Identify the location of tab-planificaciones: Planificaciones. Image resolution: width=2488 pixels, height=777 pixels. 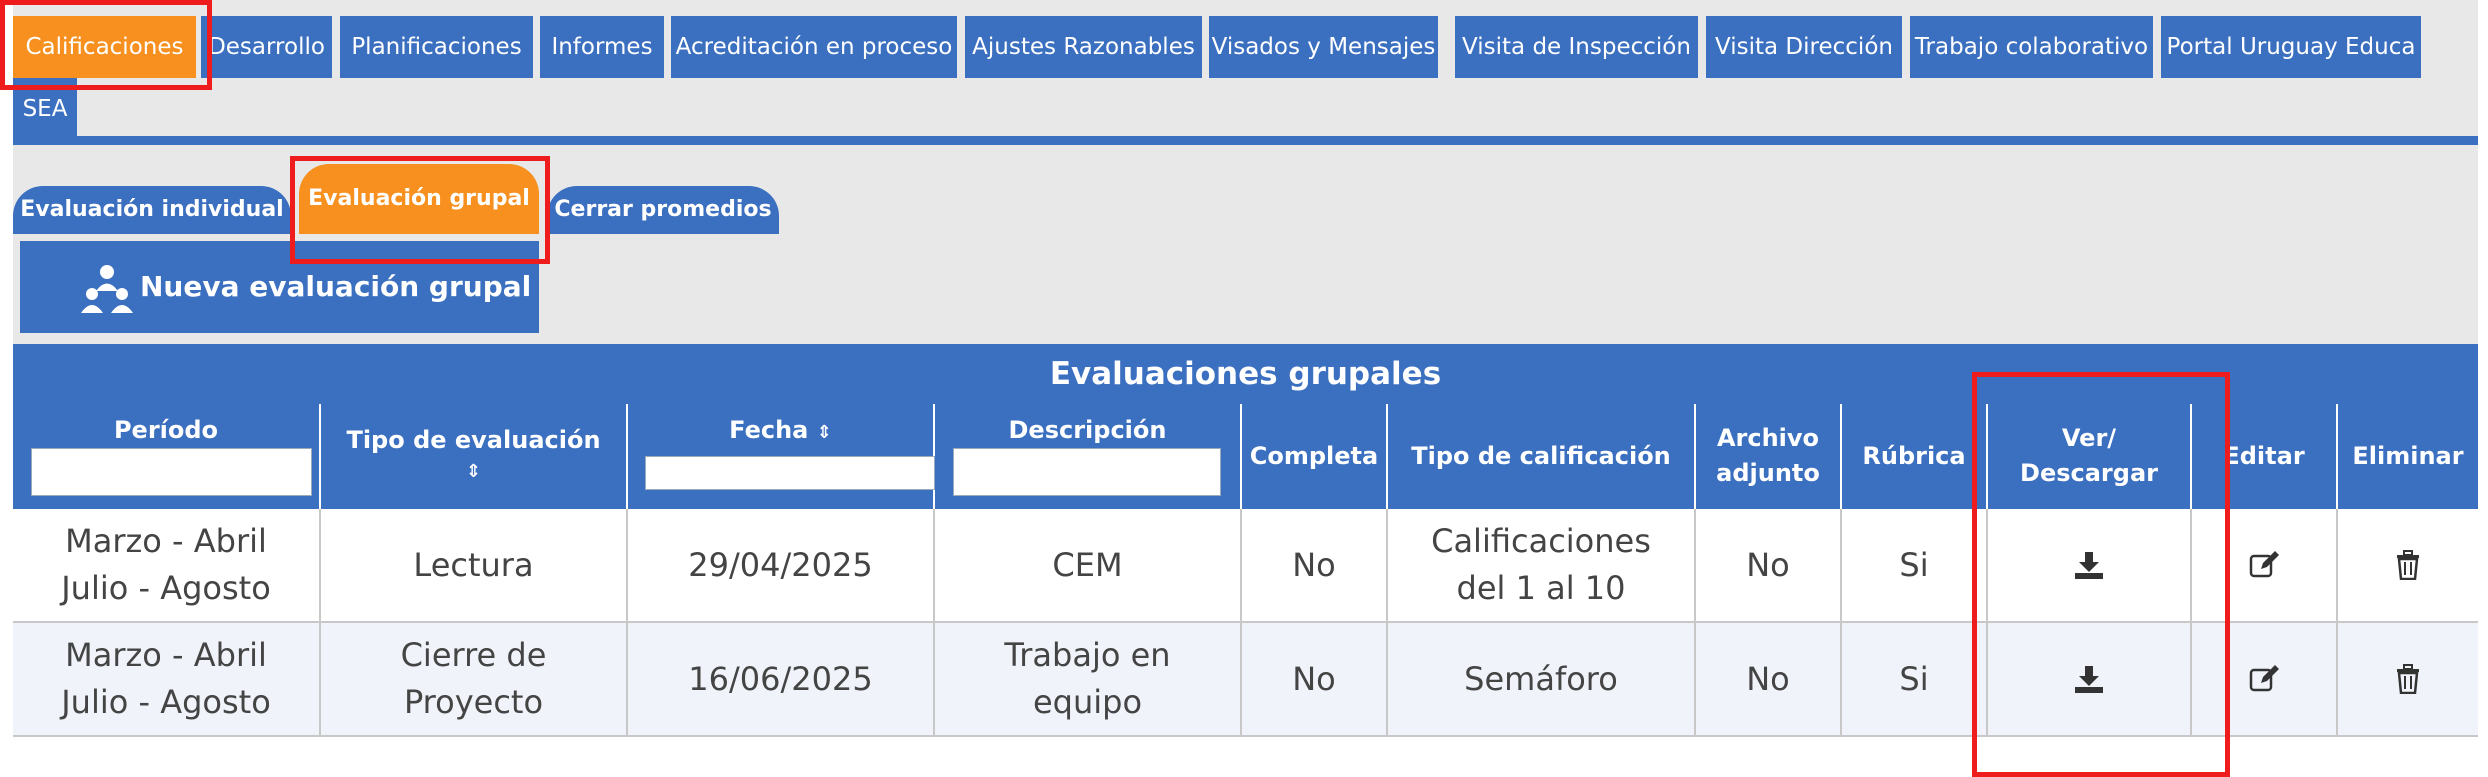
(436, 47).